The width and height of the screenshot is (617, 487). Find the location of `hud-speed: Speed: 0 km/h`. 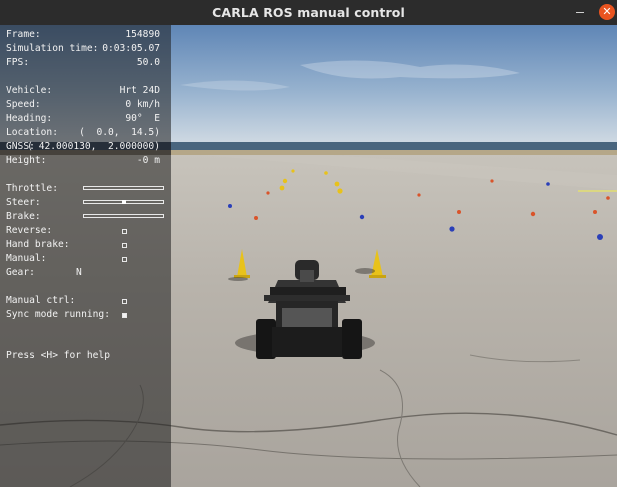

hud-speed: Speed: 0 km/h is located at coordinates (86, 105).